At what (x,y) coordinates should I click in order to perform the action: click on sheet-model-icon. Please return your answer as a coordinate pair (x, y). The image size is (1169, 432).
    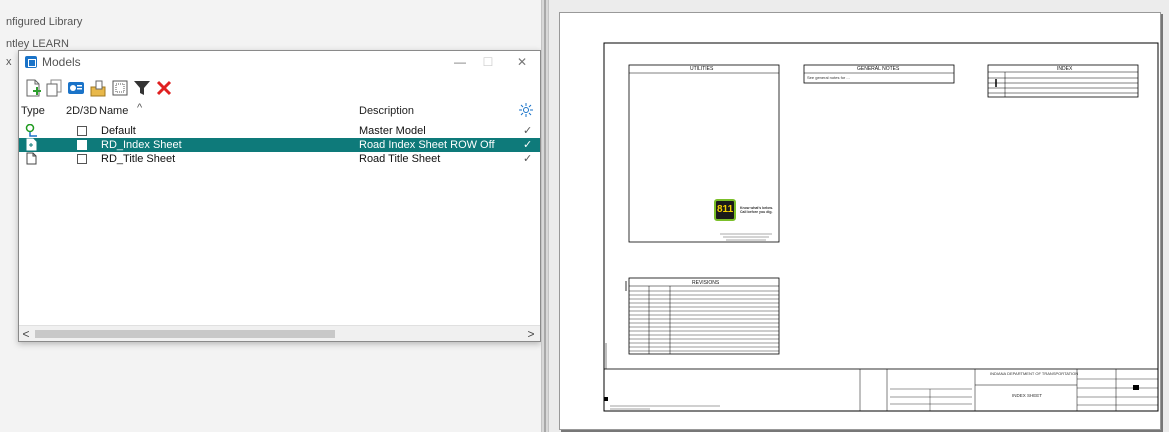
    Looking at the image, I should click on (32, 160).